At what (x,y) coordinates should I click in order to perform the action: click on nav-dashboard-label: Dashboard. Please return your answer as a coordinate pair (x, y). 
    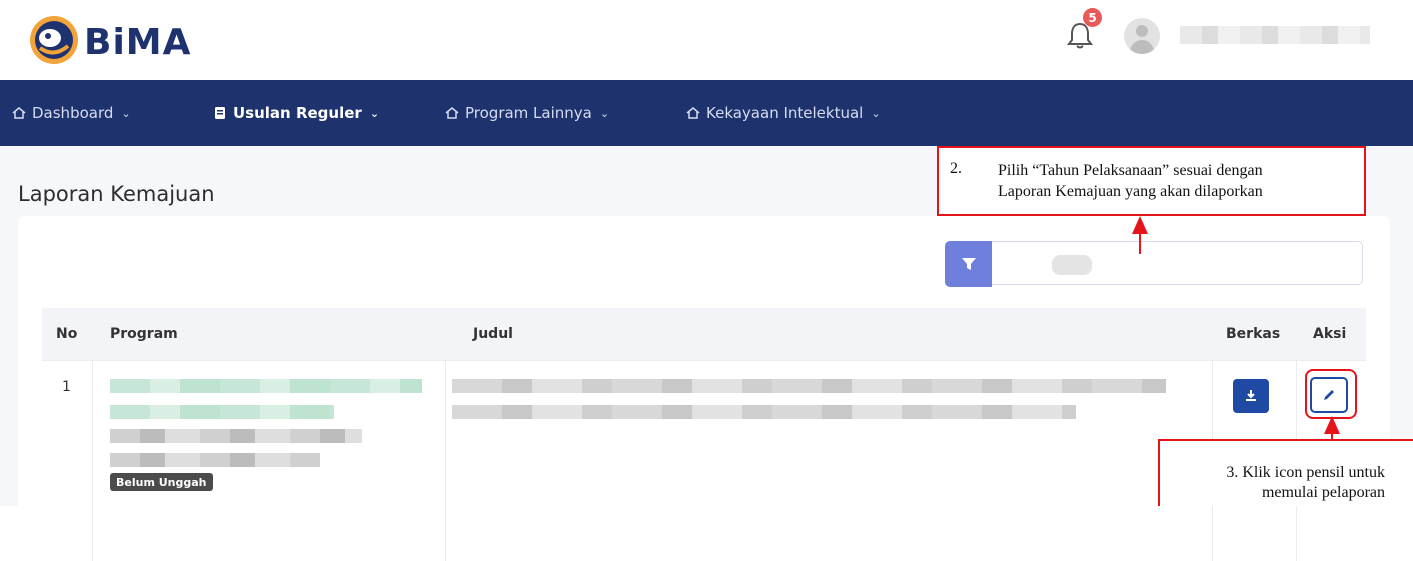
    Looking at the image, I should click on (73, 113).